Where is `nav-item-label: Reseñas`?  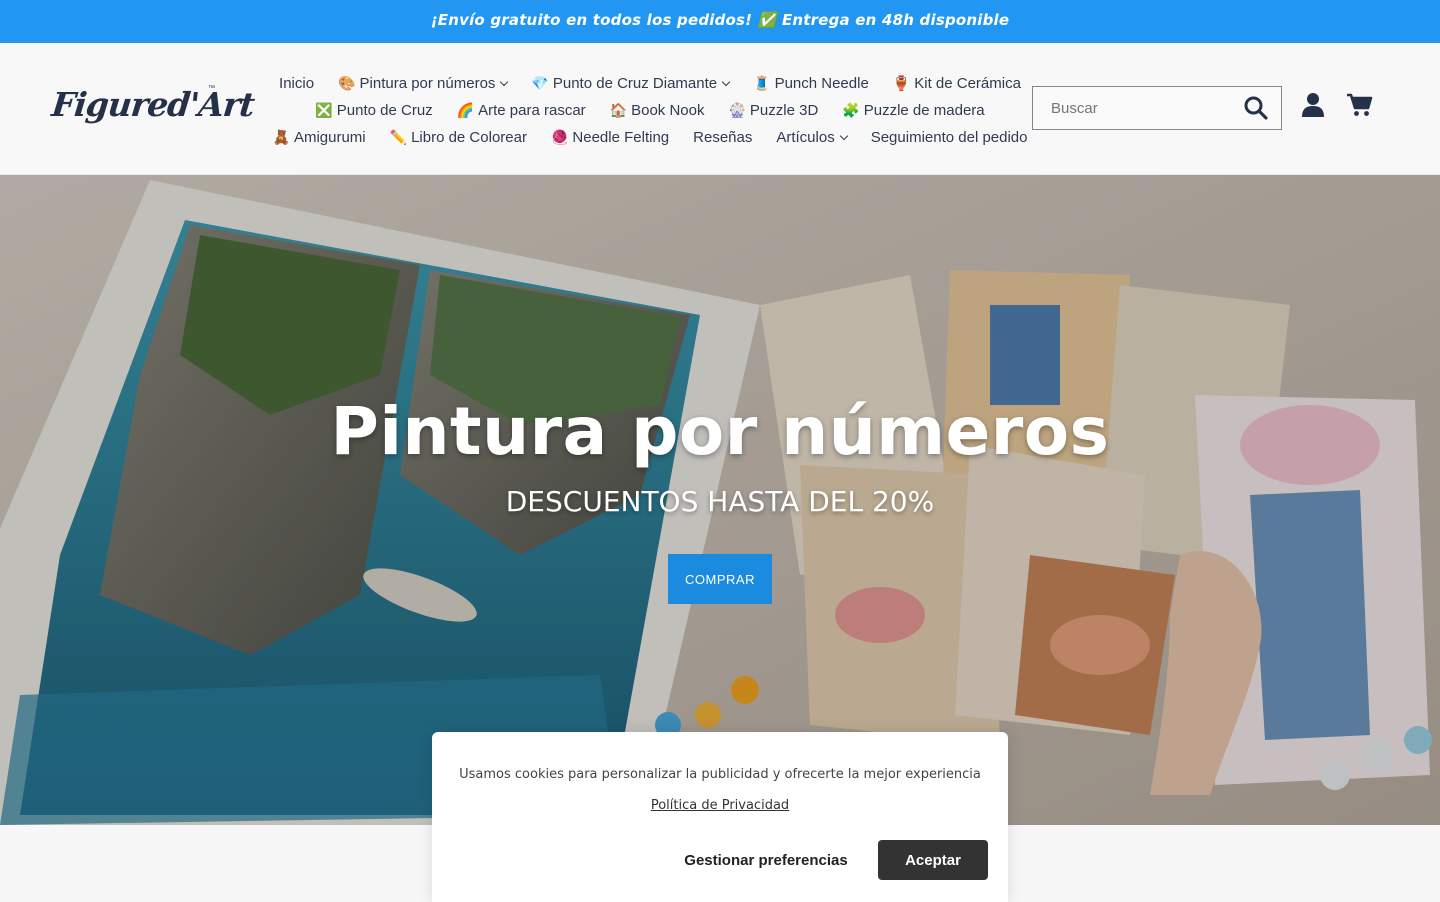 nav-item-label: Reseñas is located at coordinates (723, 137).